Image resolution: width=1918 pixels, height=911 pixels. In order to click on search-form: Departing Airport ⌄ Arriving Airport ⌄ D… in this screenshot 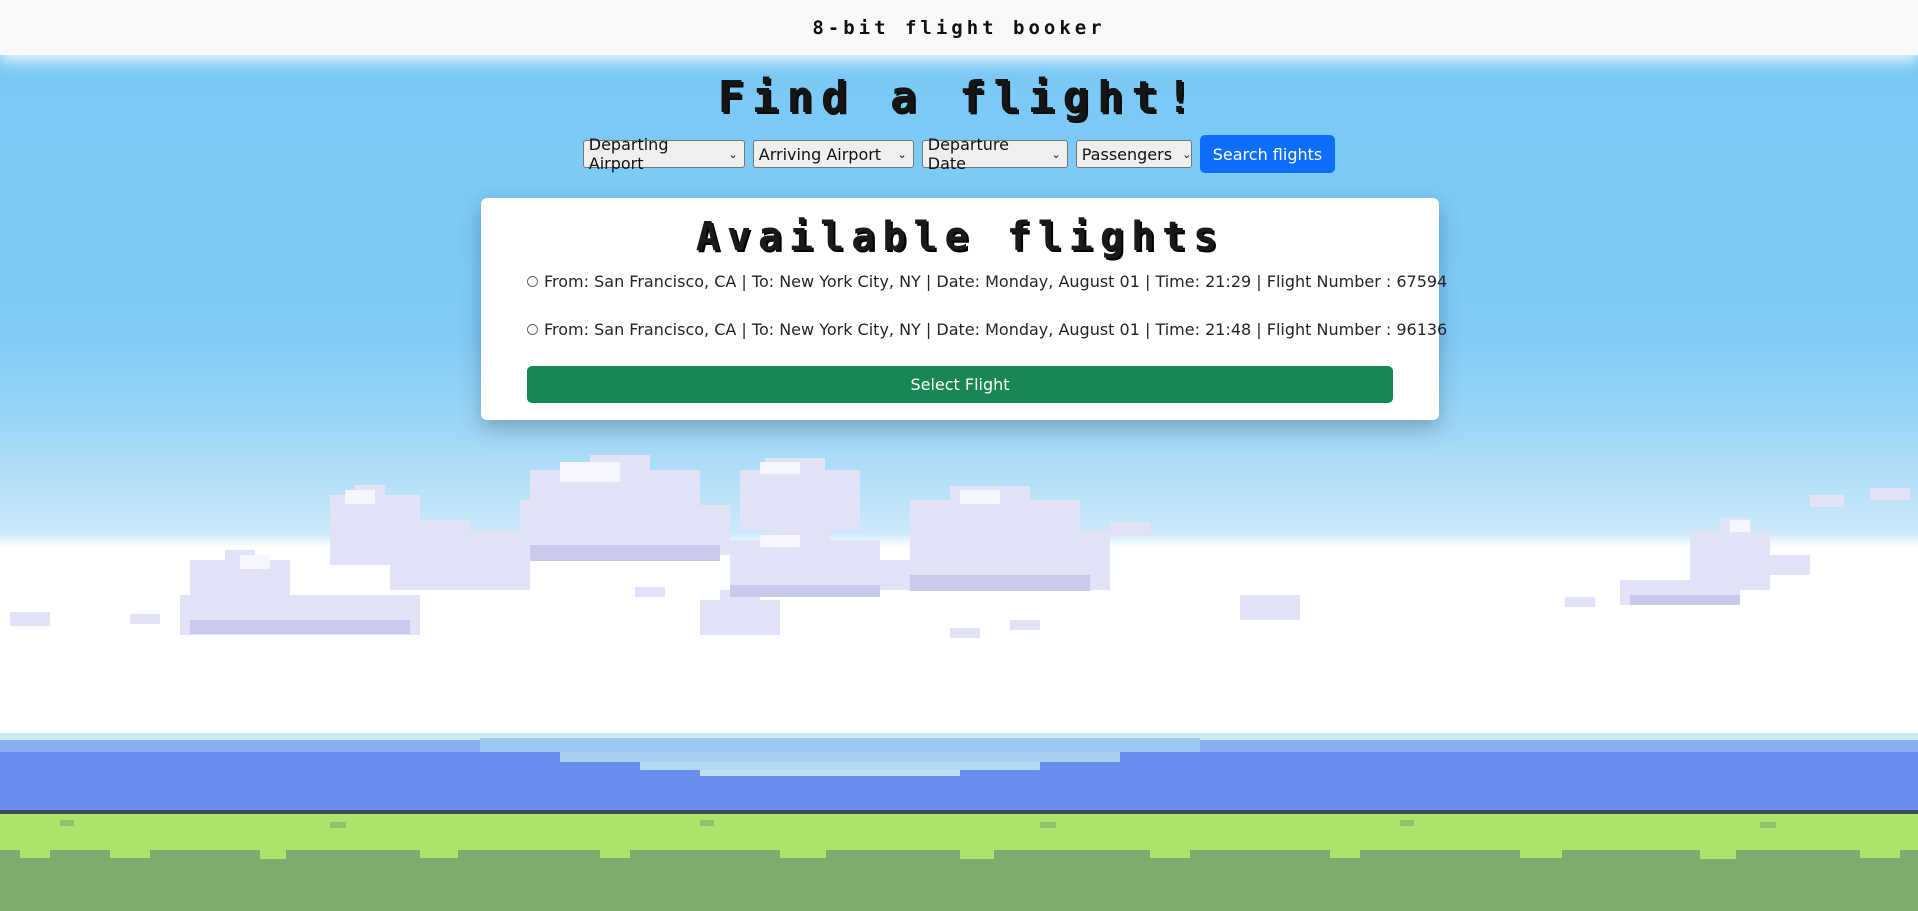, I will do `click(959, 154)`.